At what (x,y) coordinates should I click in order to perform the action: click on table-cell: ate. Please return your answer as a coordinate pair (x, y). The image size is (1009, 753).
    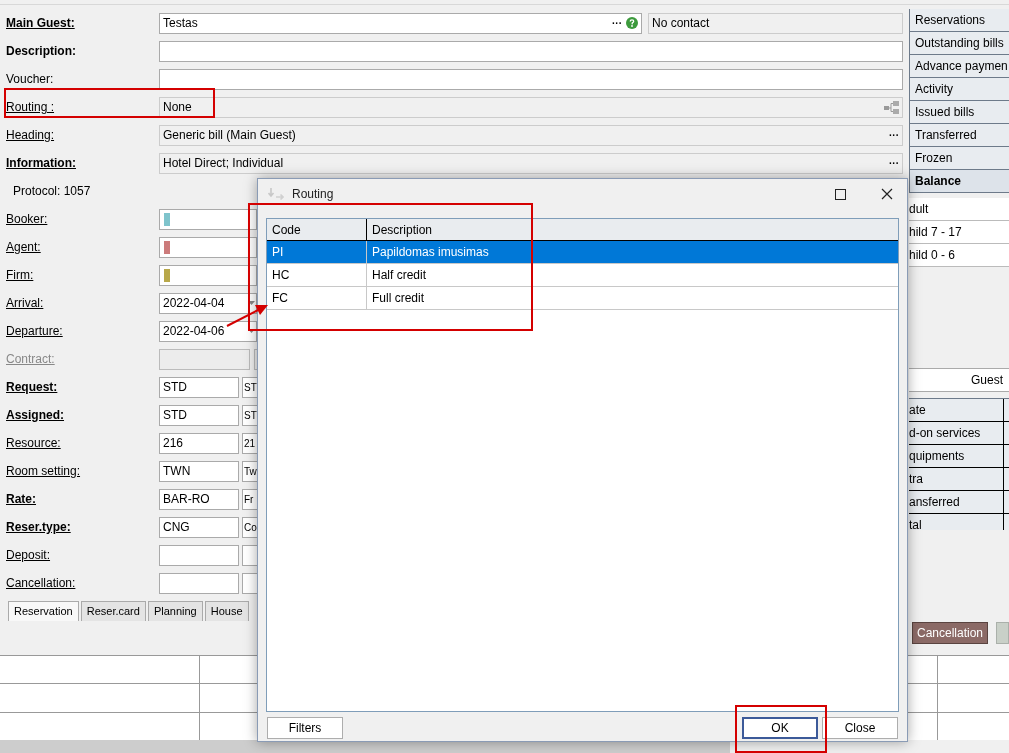
    Looking at the image, I should click on (956, 410).